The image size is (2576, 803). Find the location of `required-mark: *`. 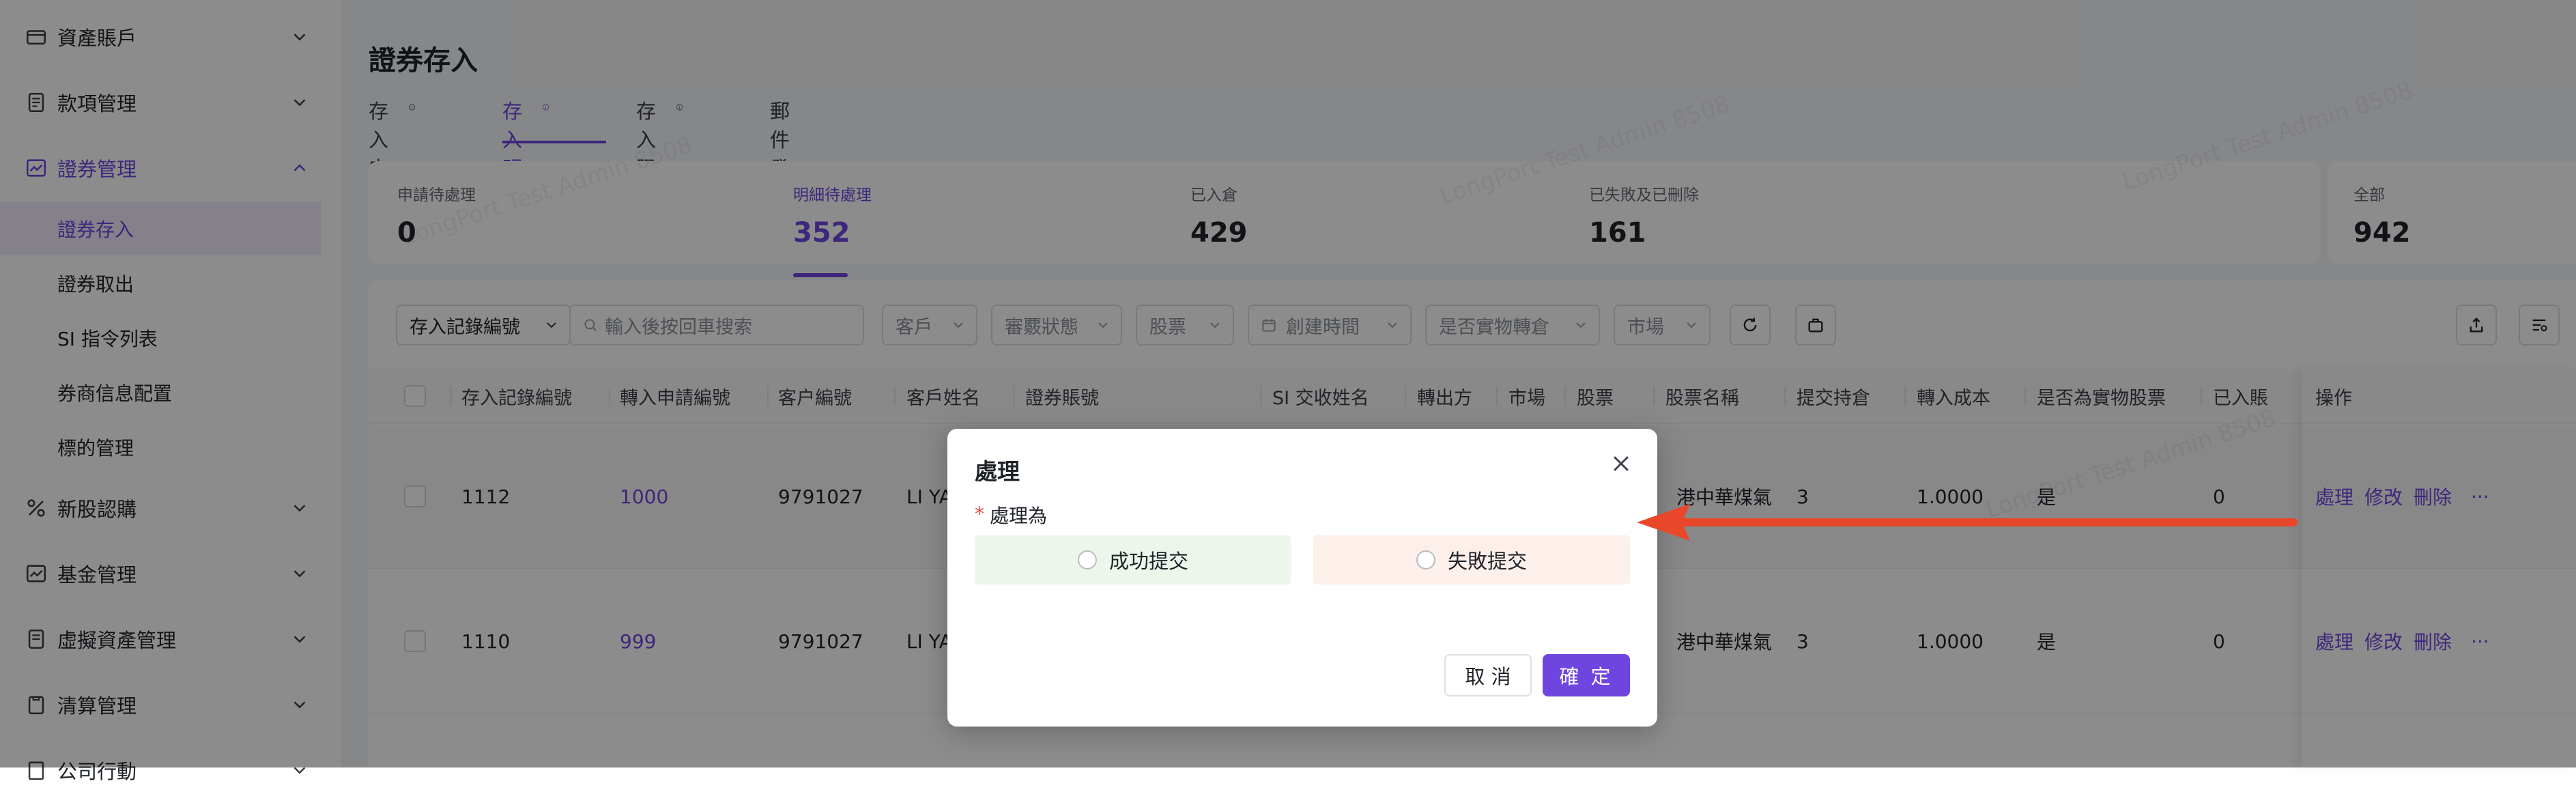

required-mark: * is located at coordinates (979, 514).